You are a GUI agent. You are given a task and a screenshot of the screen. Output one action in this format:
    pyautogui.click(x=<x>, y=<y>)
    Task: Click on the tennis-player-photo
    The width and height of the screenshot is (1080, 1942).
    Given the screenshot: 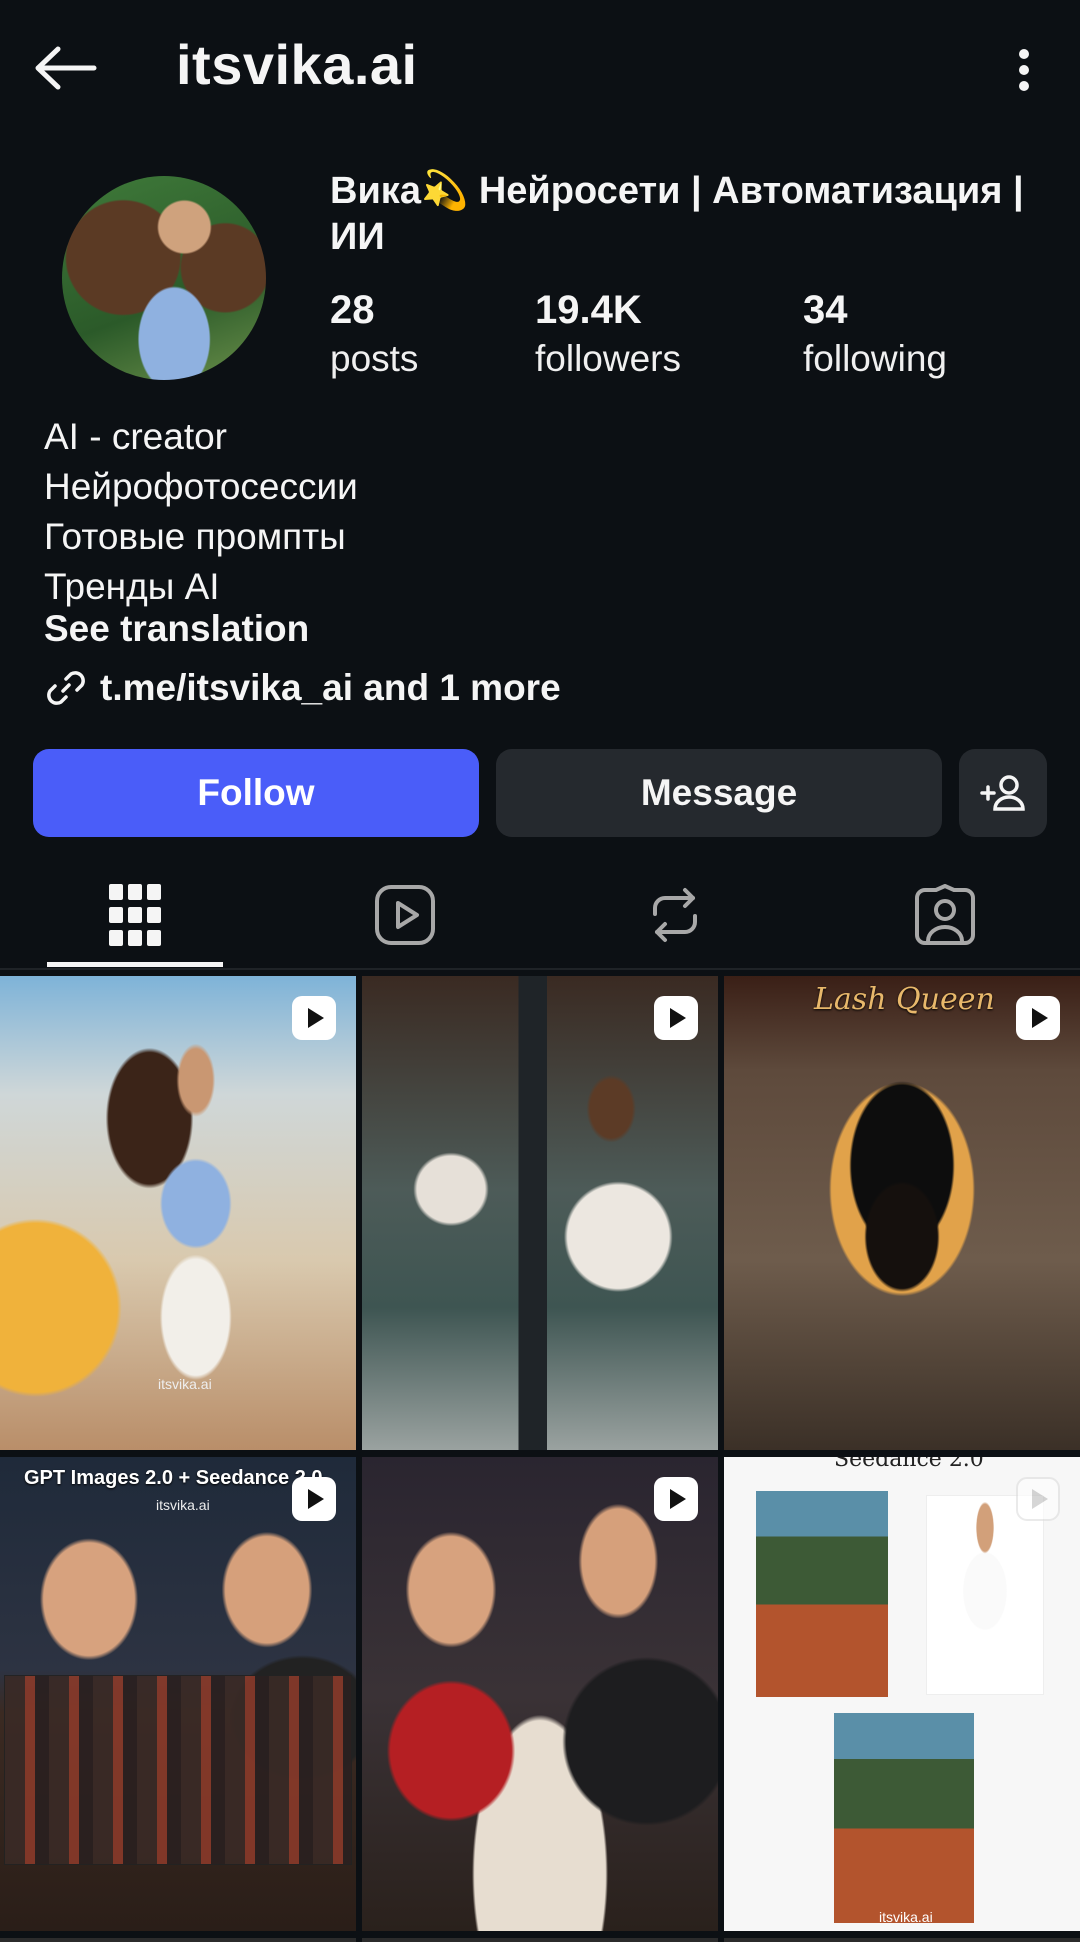 What is the action you would take?
    pyautogui.click(x=985, y=1595)
    